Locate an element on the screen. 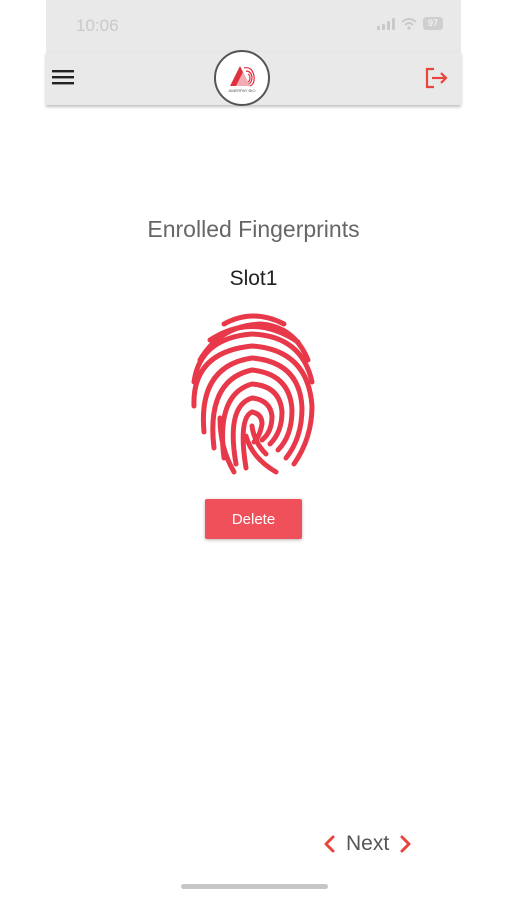 Image resolution: width=507 pixels, height=900 pixels. page-title: Enrolled Fingerprints is located at coordinates (253, 229).